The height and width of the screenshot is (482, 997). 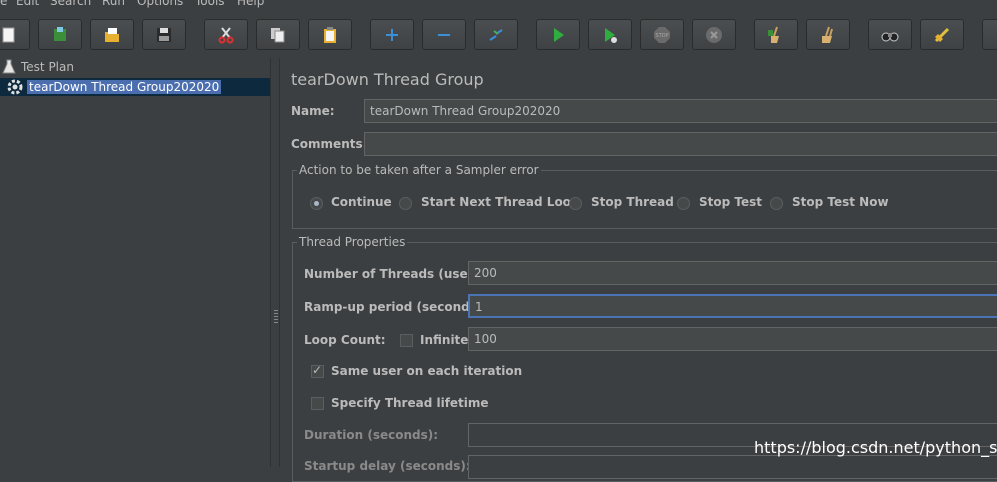 I want to click on tree-item-label: tearDown Thread Group202020, so click(x=124, y=87).